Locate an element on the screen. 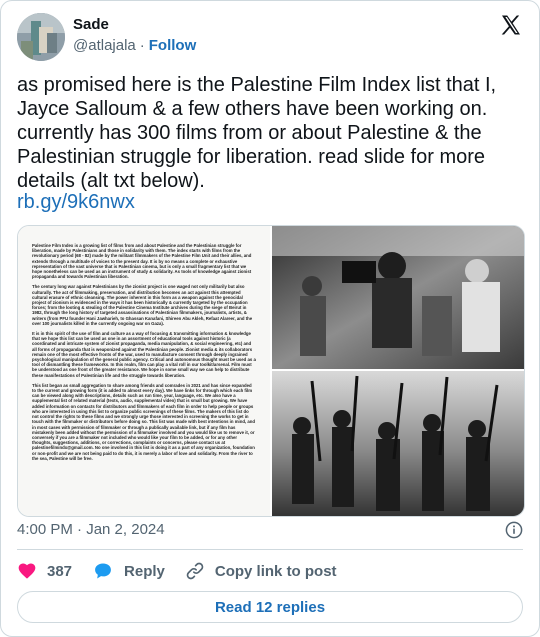 The width and height of the screenshot is (540, 637). heart-icon is located at coordinates (27, 571).